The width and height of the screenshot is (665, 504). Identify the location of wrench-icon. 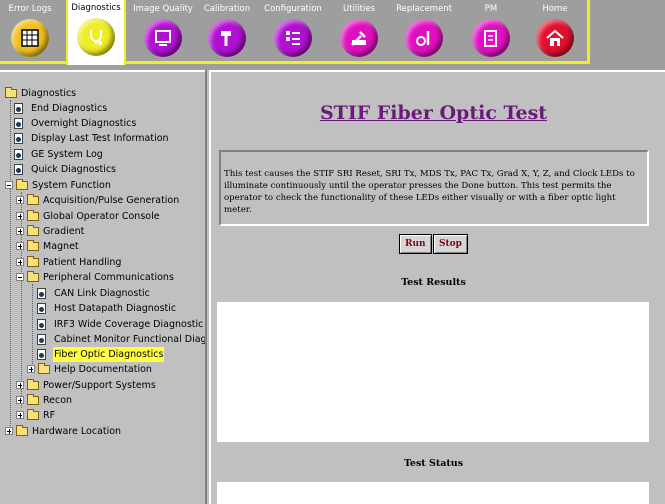
(424, 38).